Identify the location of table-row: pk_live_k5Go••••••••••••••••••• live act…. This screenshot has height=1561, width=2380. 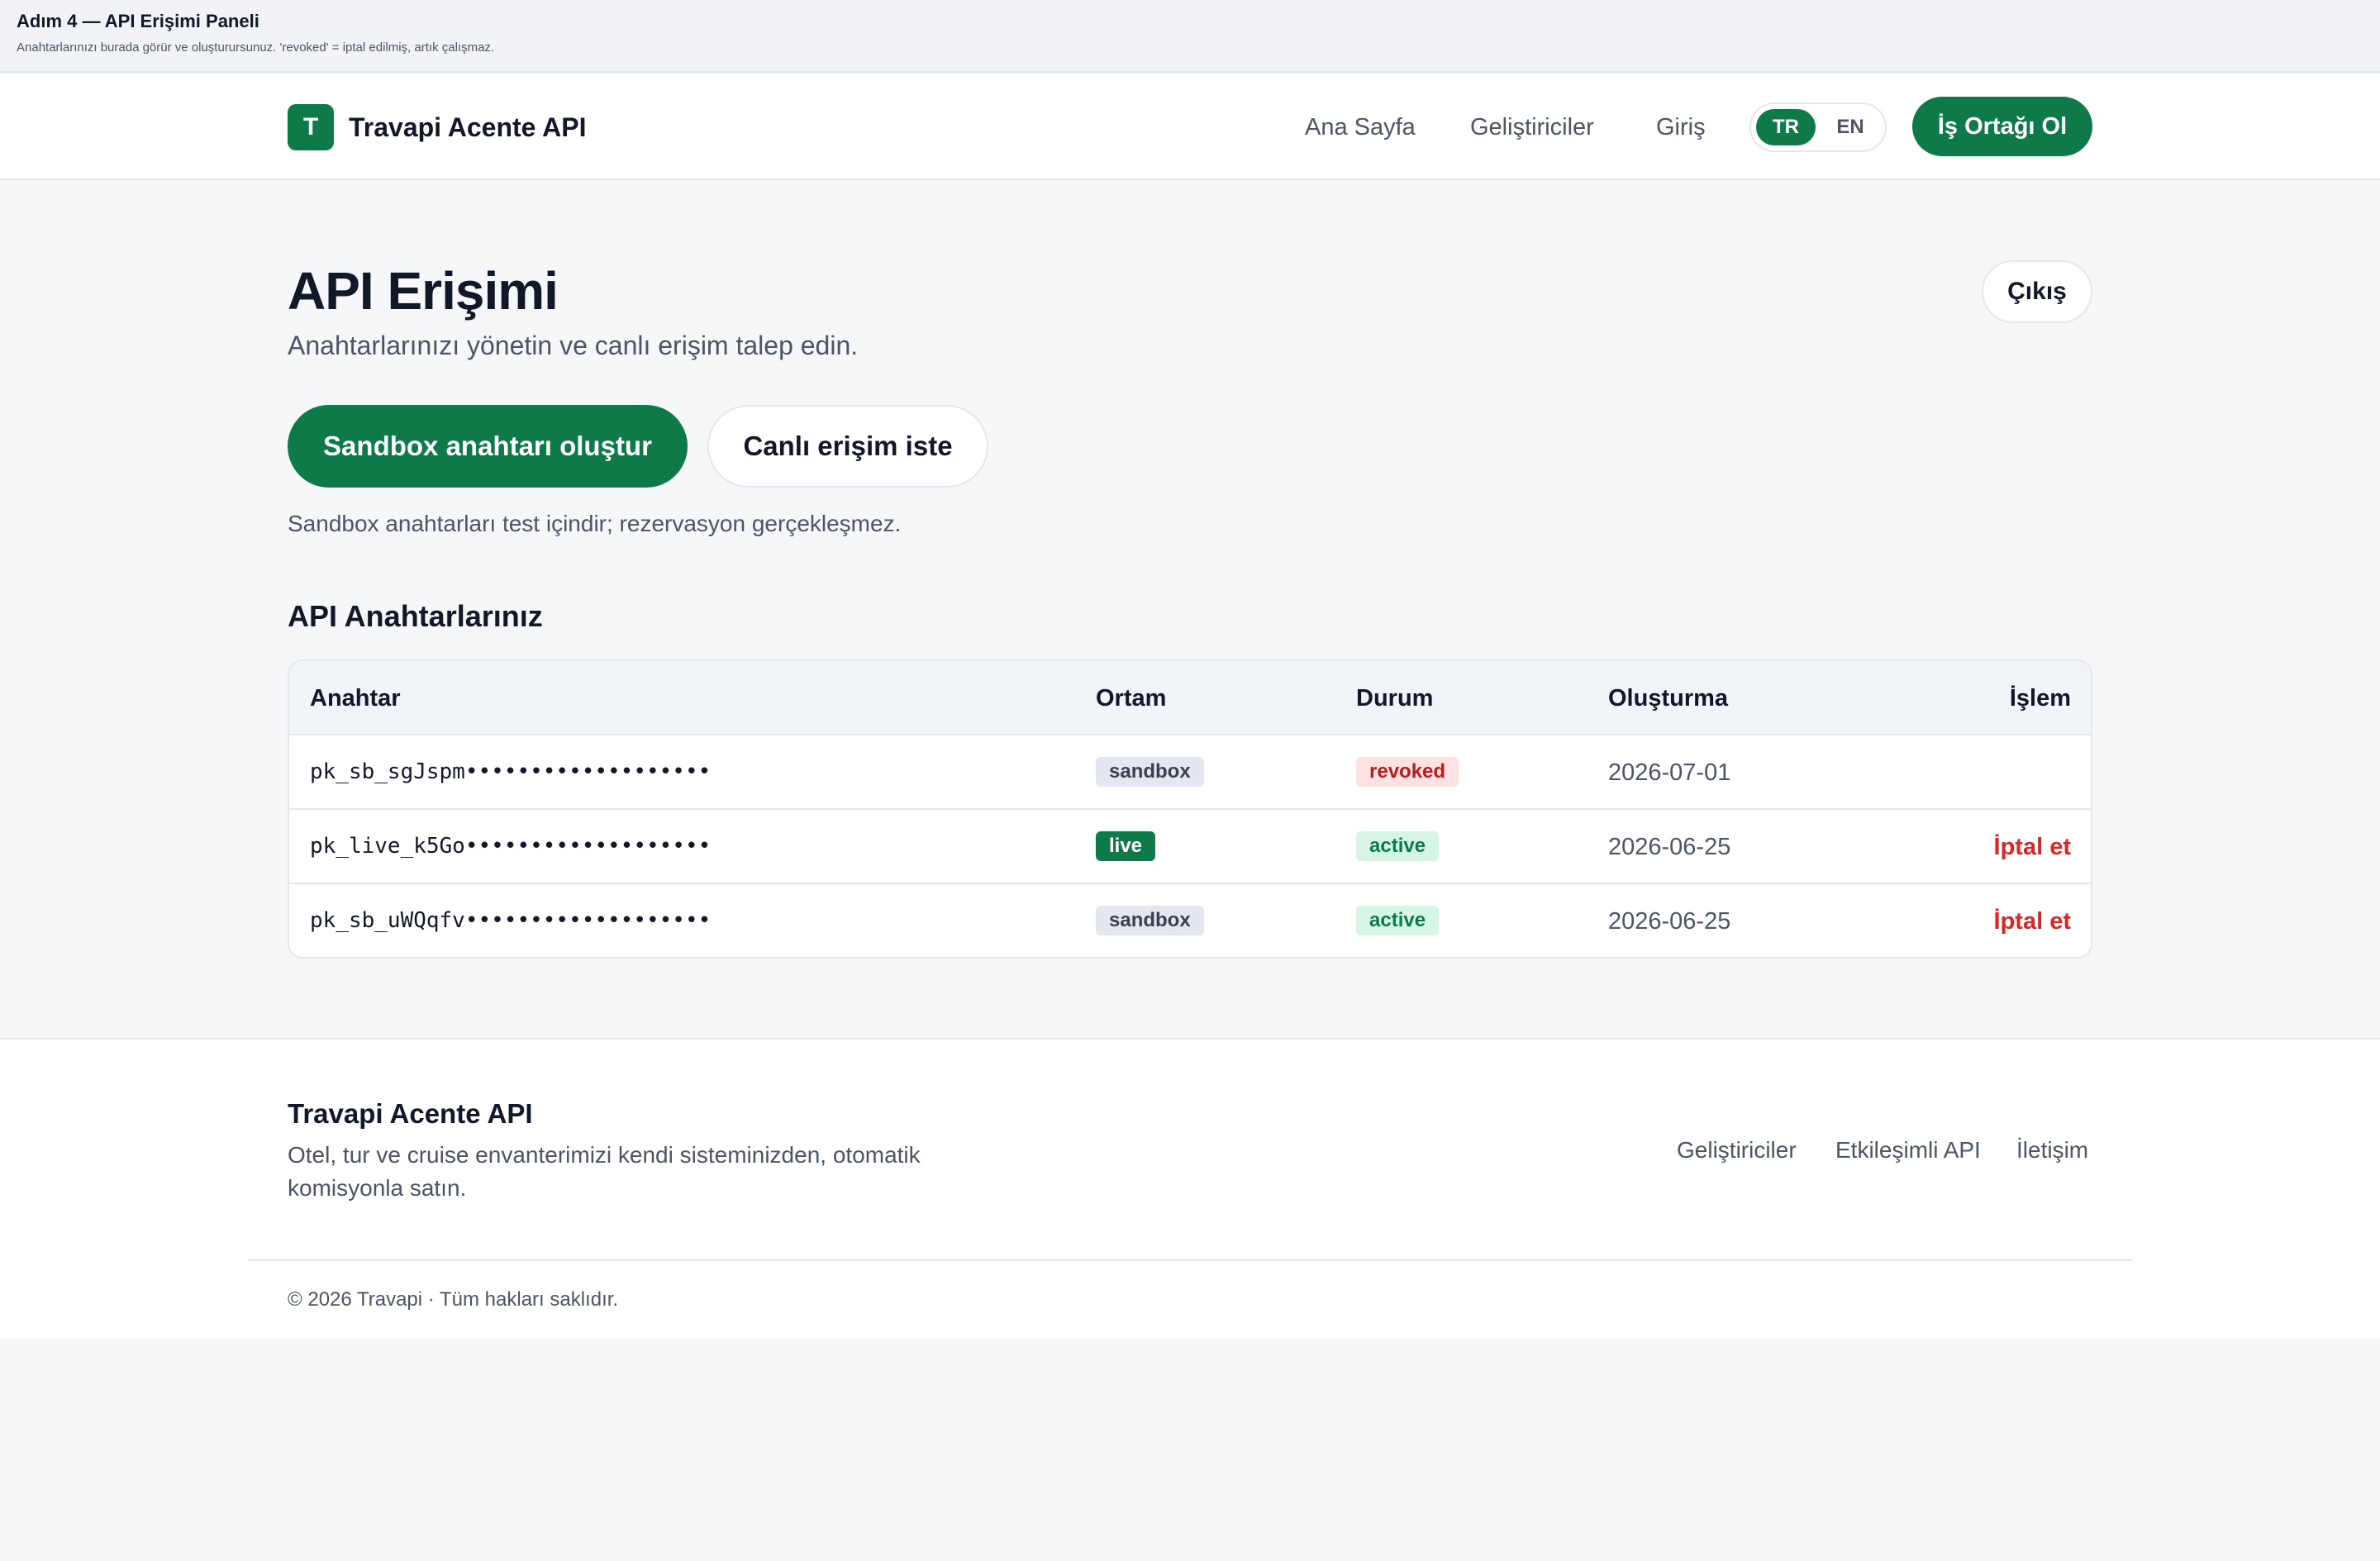
(1190, 847).